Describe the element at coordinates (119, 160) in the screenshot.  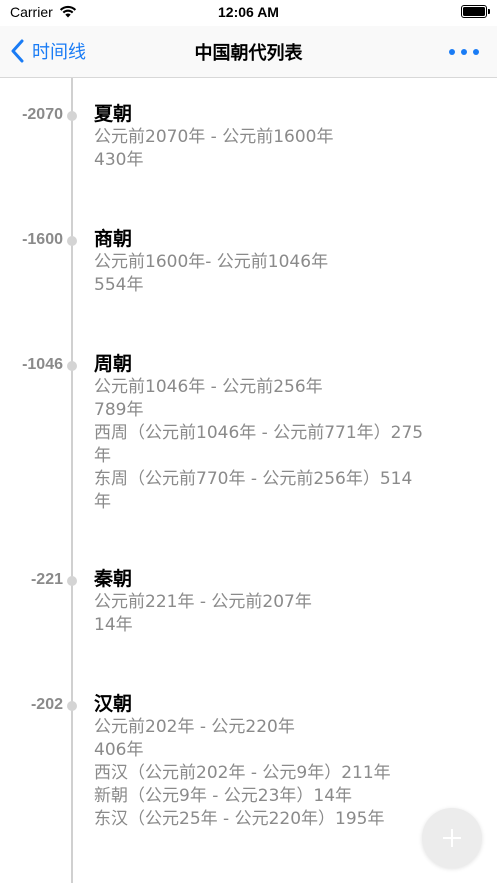
I see `entry-duration: 430年` at that location.